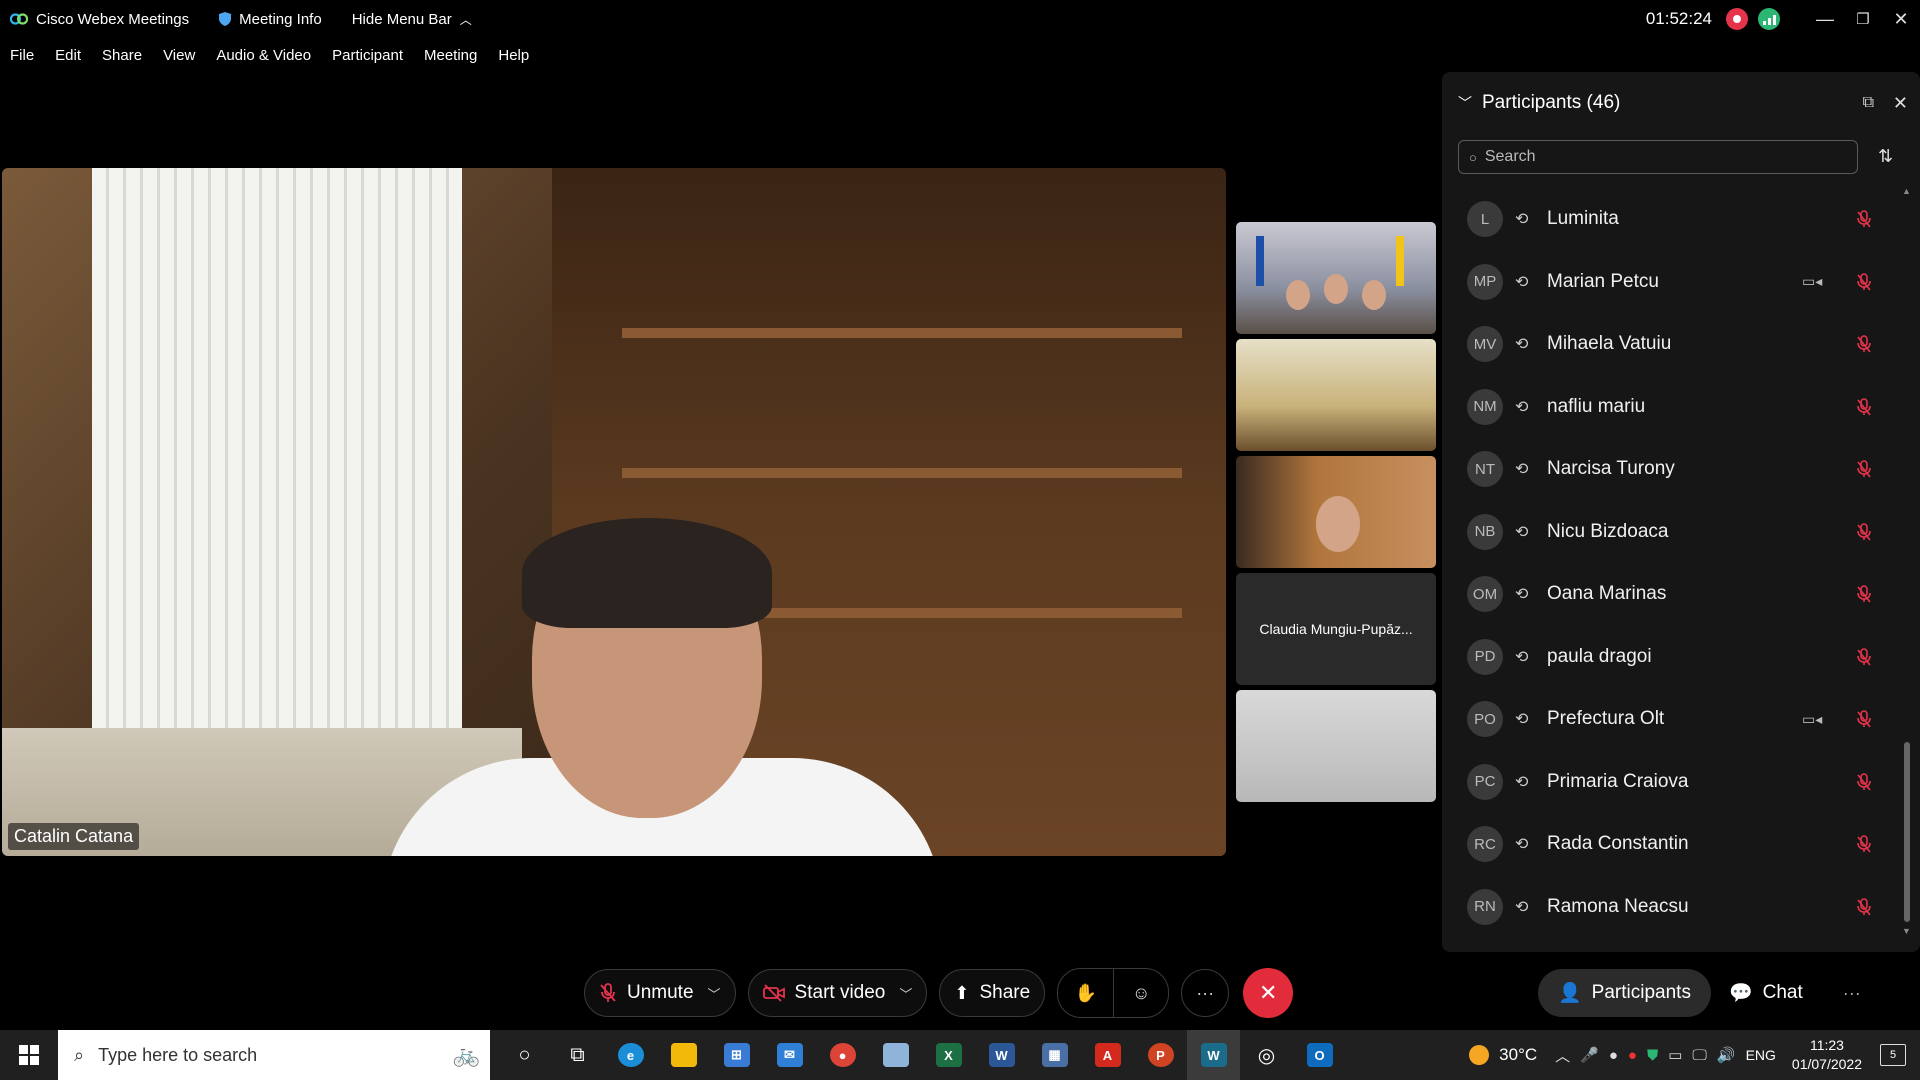 The height and width of the screenshot is (1080, 1920). I want to click on menu-edit: Edit, so click(68, 55).